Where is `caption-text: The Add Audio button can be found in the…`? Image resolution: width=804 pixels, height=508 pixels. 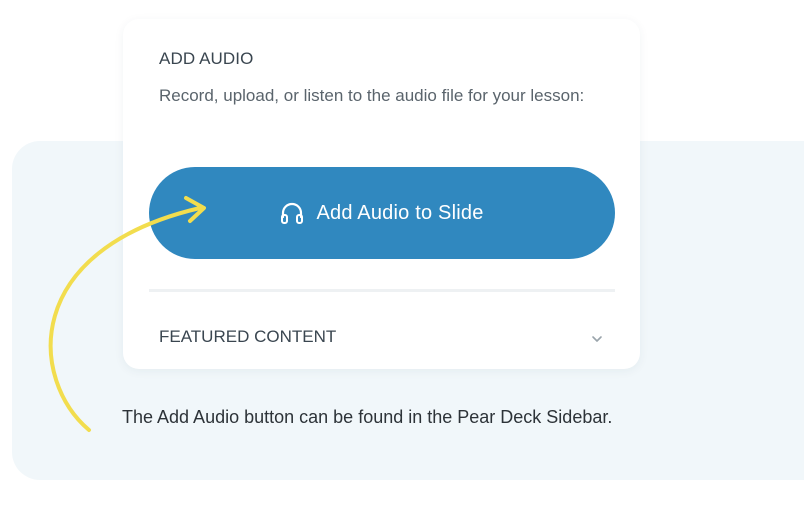
caption-text: The Add Audio button can be found in the… is located at coordinates (367, 417).